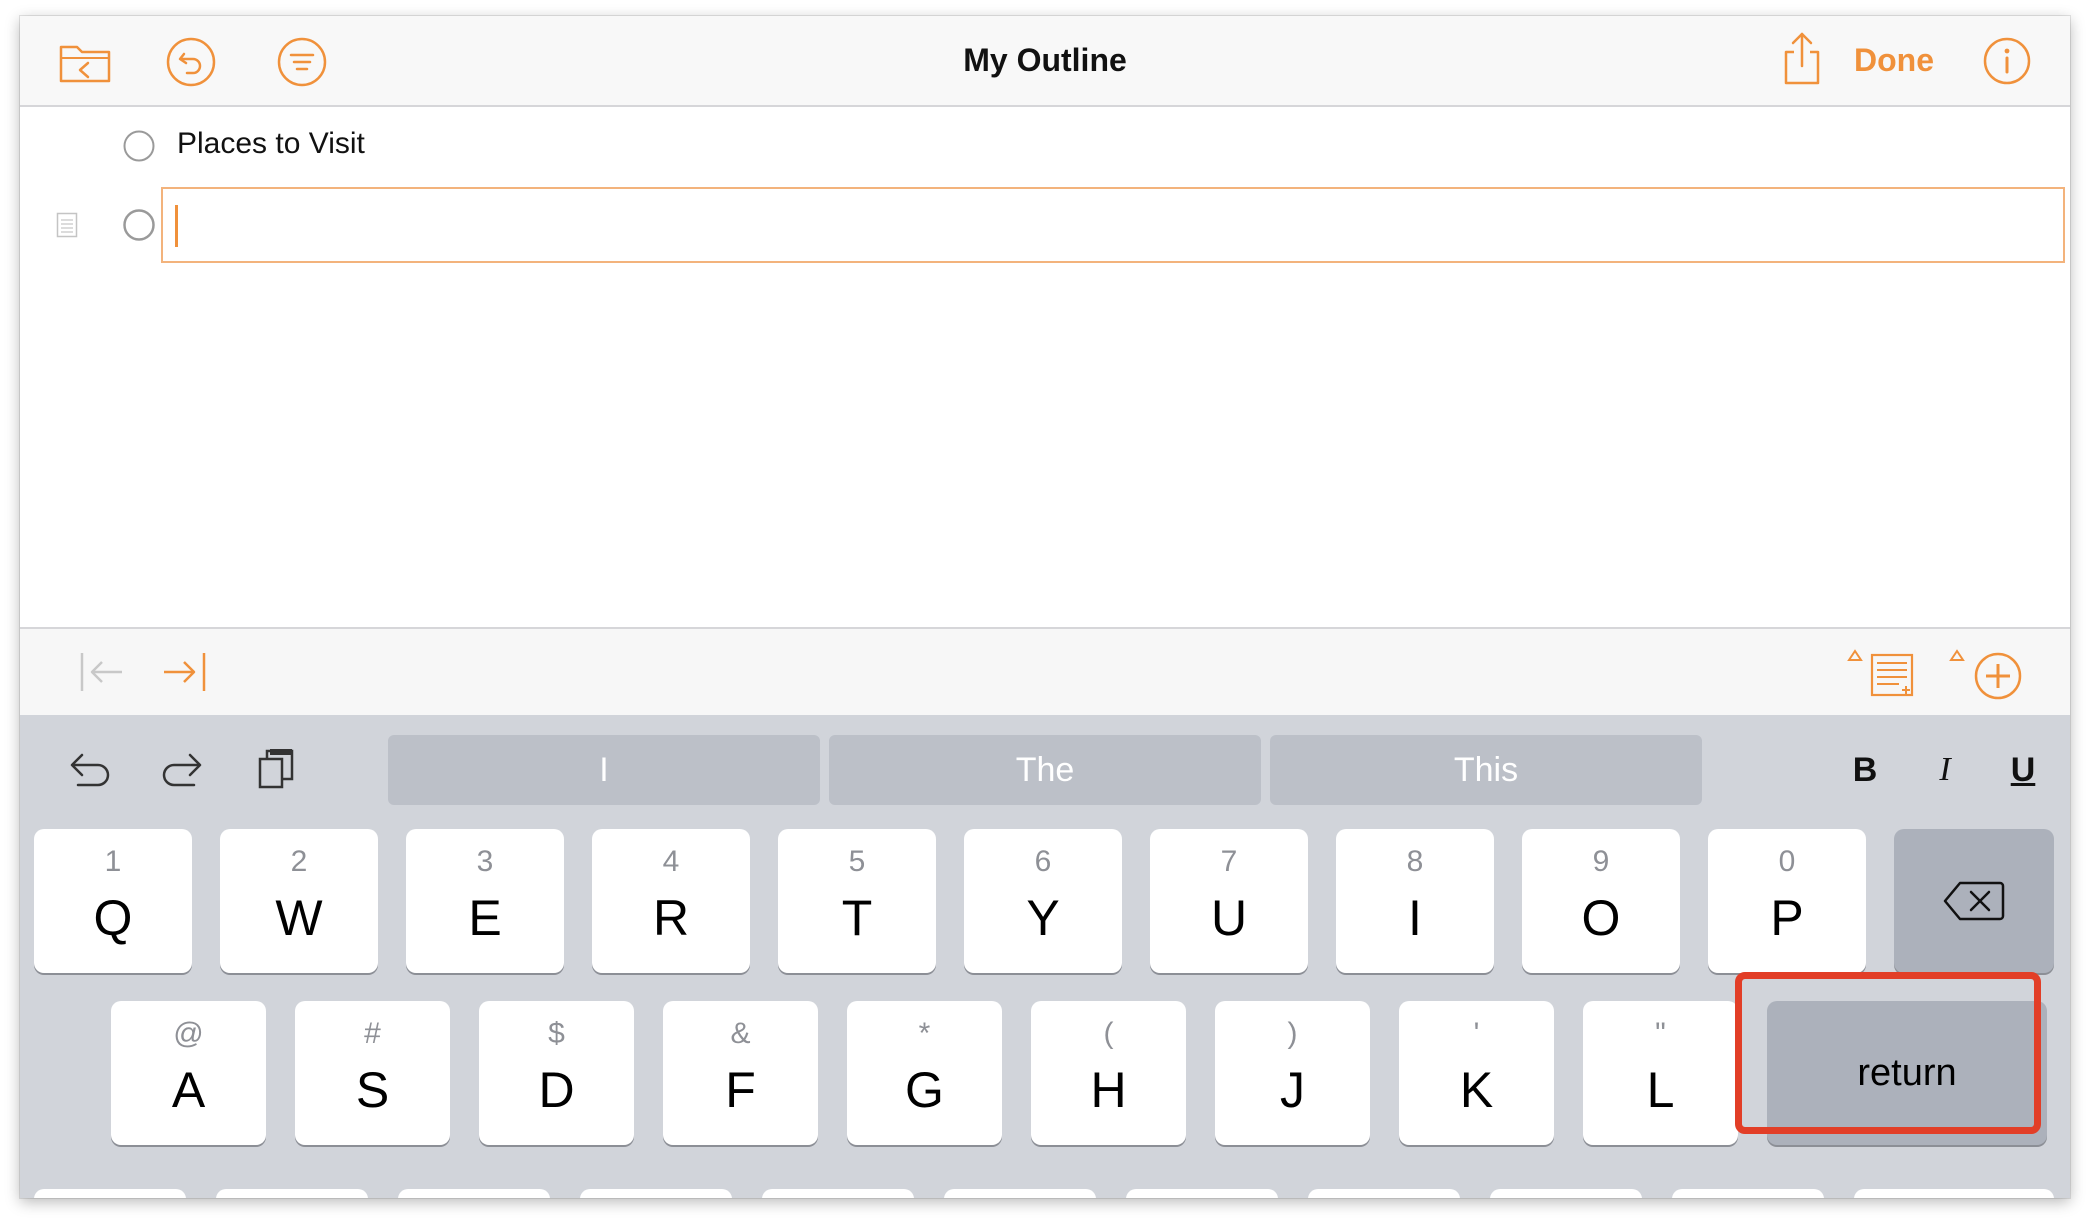 This screenshot has height=1220, width=2088. Describe the element at coordinates (1986, 673) in the screenshot. I see `add-row-icon` at that location.